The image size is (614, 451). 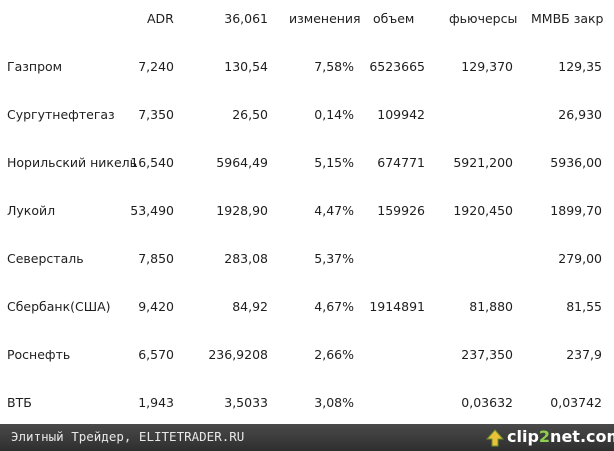 I want to click on row-micex: 26,930, so click(x=580, y=114).